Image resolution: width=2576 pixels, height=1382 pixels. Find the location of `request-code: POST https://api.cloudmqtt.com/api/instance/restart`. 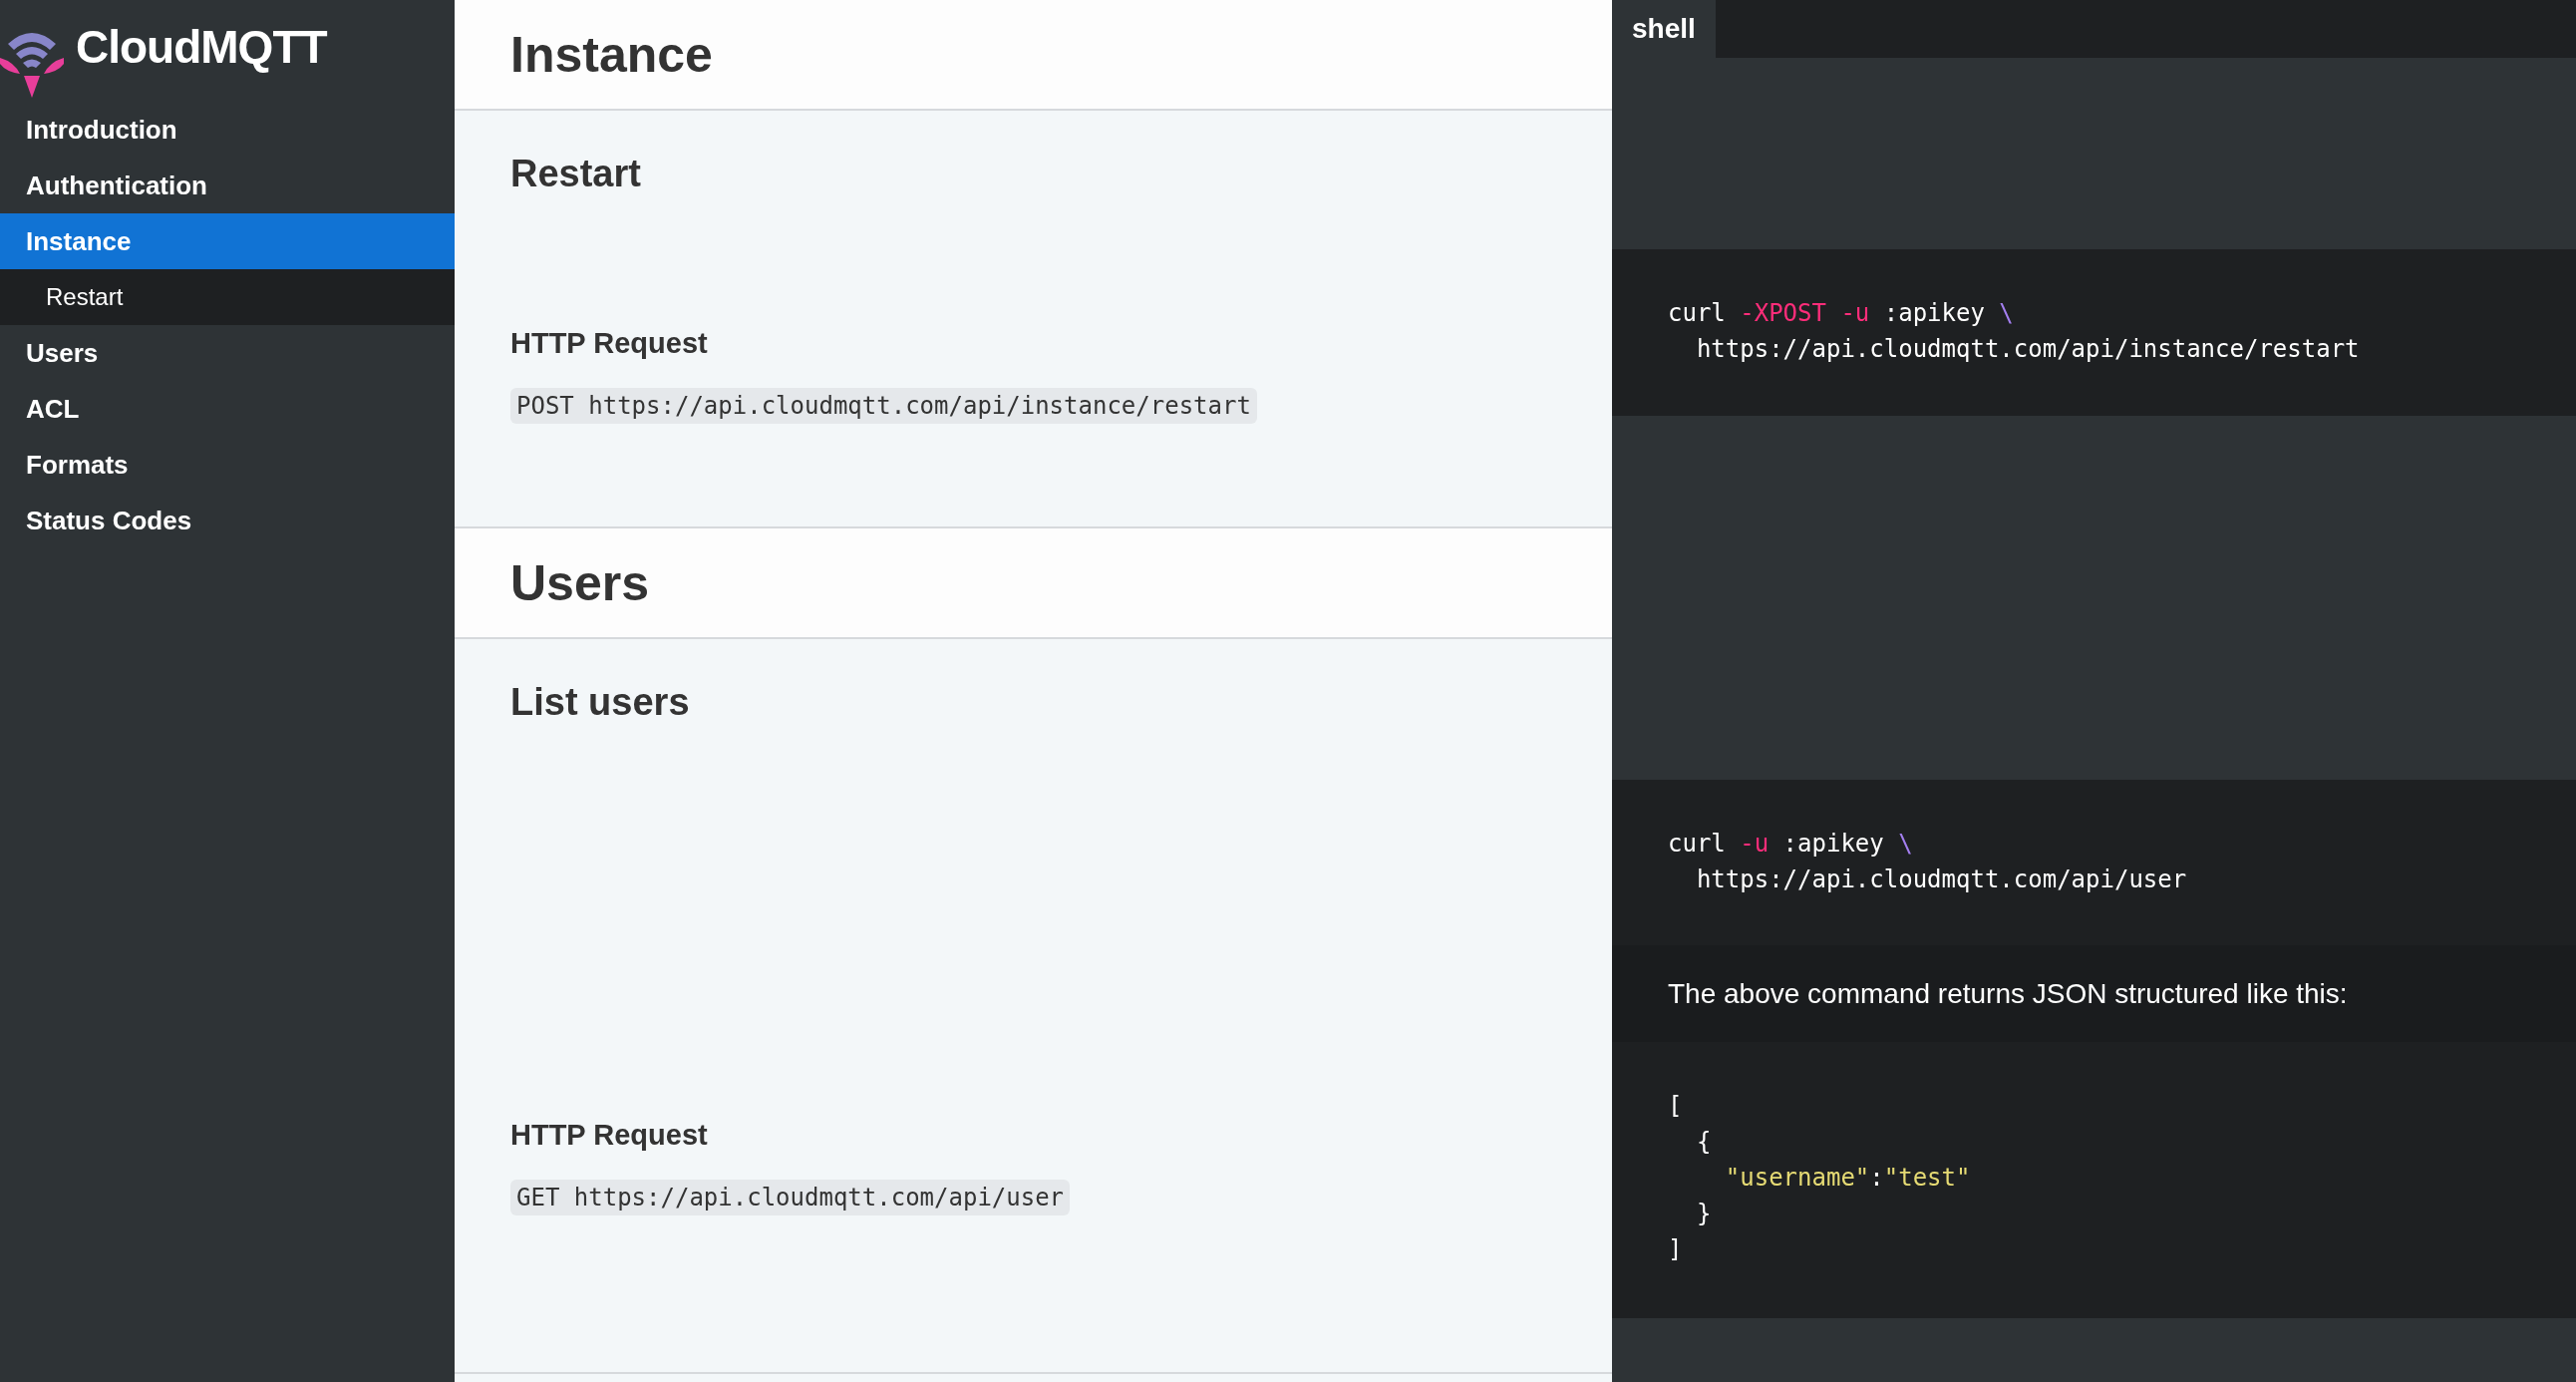

request-code: POST https://api.cloudmqtt.com/api/instance/restart is located at coordinates (883, 406).